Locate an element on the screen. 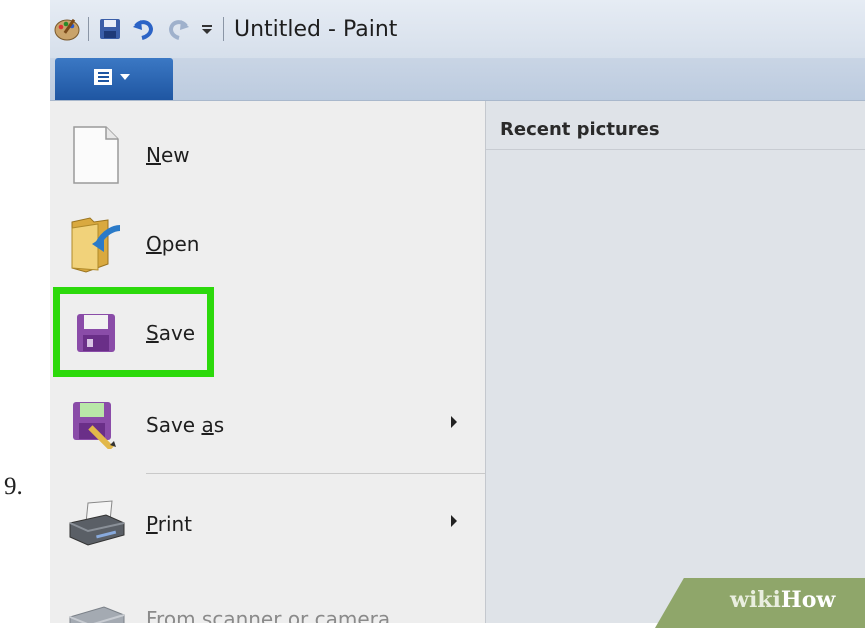  app-menu-button is located at coordinates (114, 79).